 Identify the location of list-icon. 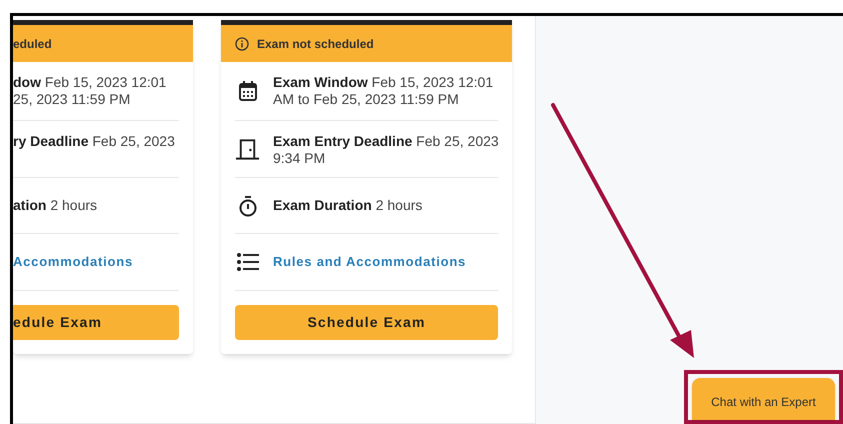
(247, 262).